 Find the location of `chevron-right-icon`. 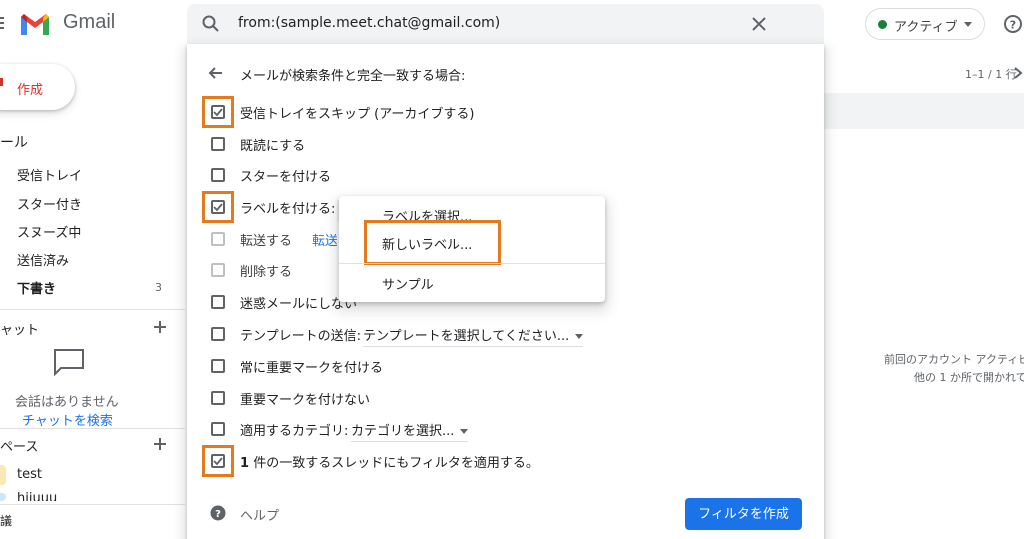

chevron-right-icon is located at coordinates (1018, 73).